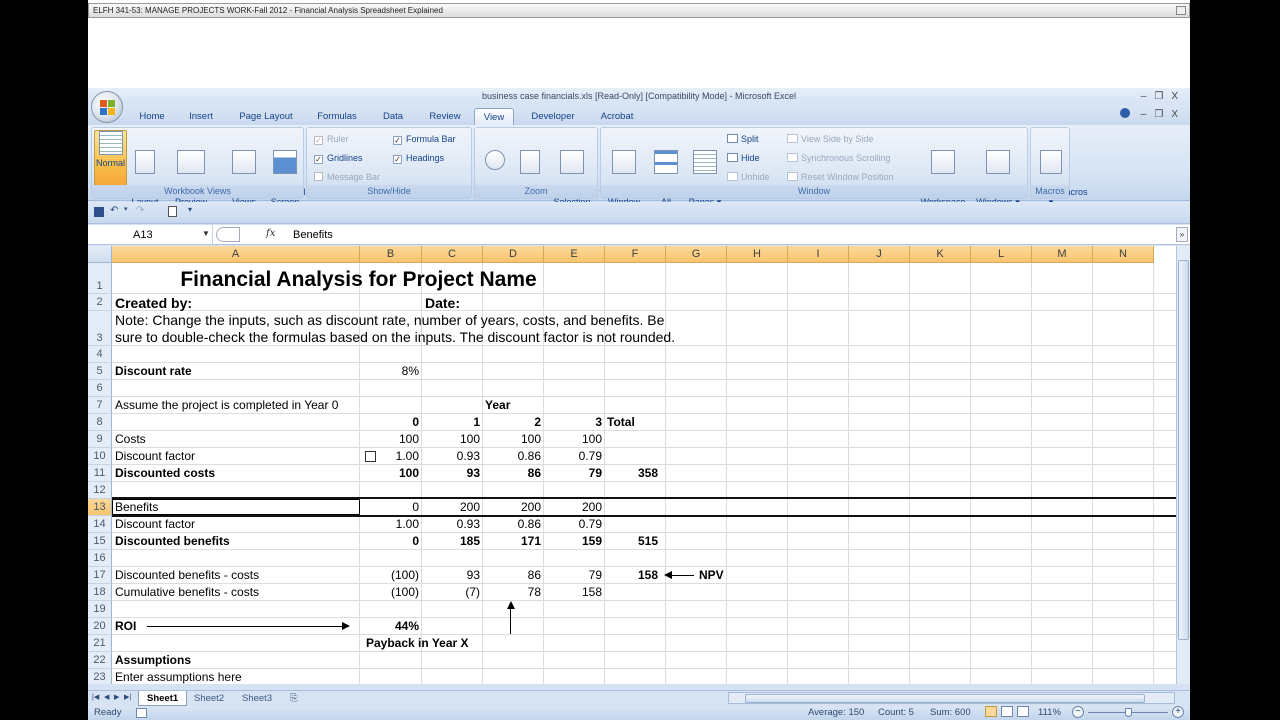 This screenshot has height=720, width=1280. Describe the element at coordinates (257, 698) in the screenshot. I see `sheet-tab-sheet3: Sheet3` at that location.